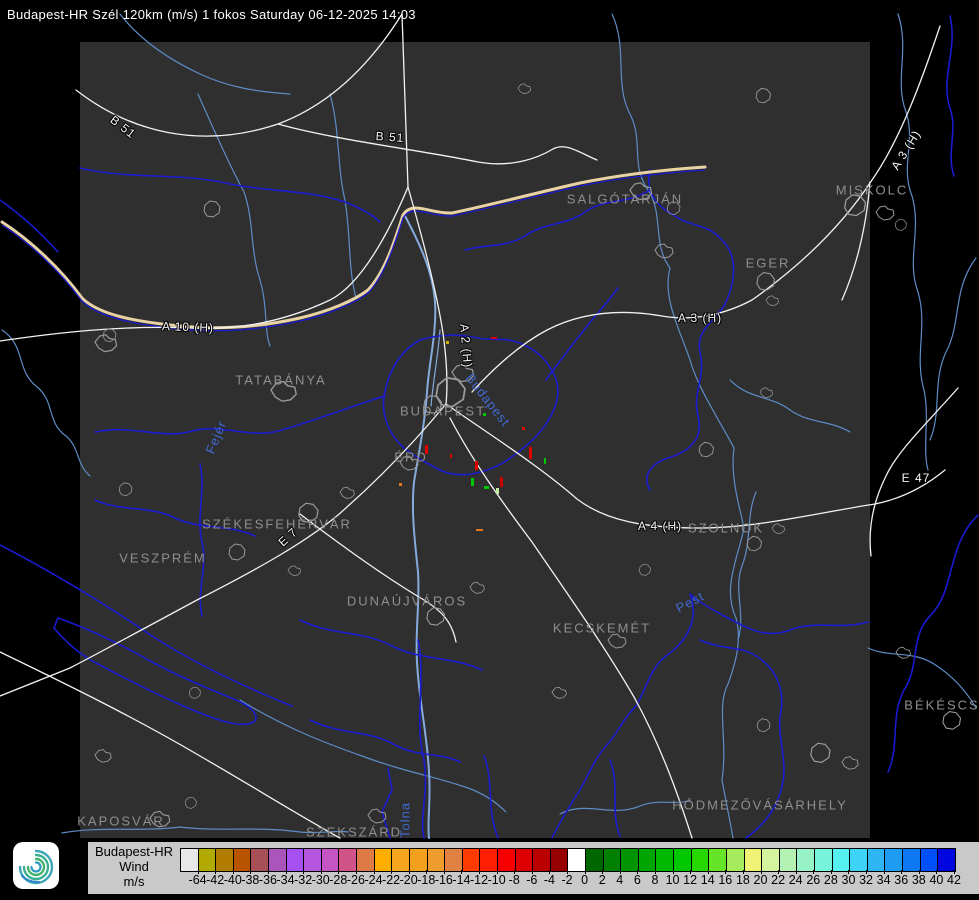 Image resolution: width=979 pixels, height=900 pixels. Describe the element at coordinates (941, 705) in the screenshot. I see `city-label-bkscsaba: BÉKÉSCSABA` at that location.